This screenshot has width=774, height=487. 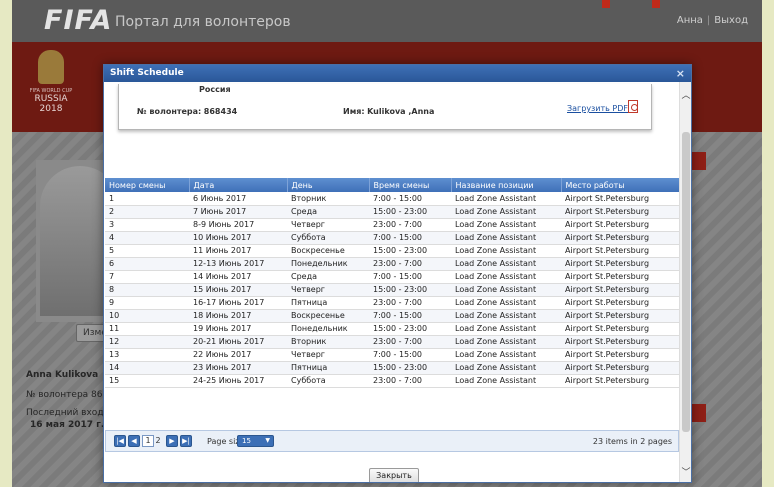 What do you see at coordinates (238, 225) in the screenshot?
I see `table-cell: 8-9 Июнь 2017` at bounding box center [238, 225].